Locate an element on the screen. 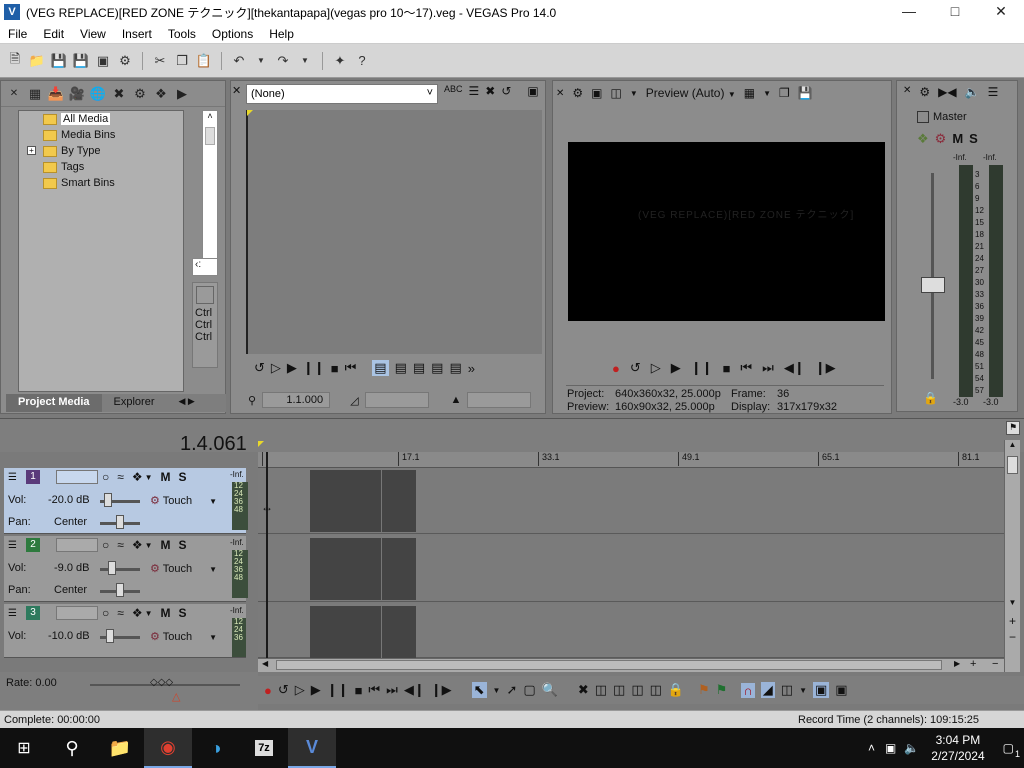 Image resolution: width=1024 pixels, height=768 pixels. ripple-dropdown-icon: ▼ is located at coordinates (803, 690).